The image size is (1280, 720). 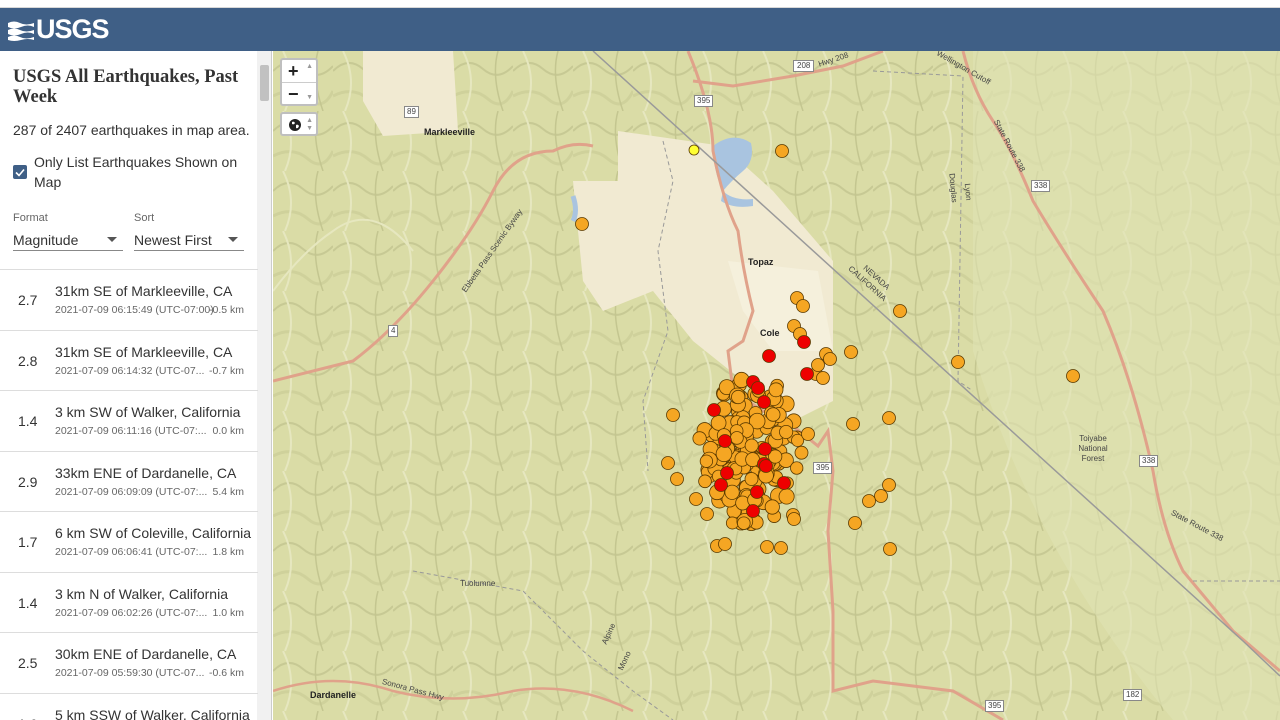 What do you see at coordinates (141, 593) in the screenshot?
I see `earthquake-place: 3 km N of Walker, California` at bounding box center [141, 593].